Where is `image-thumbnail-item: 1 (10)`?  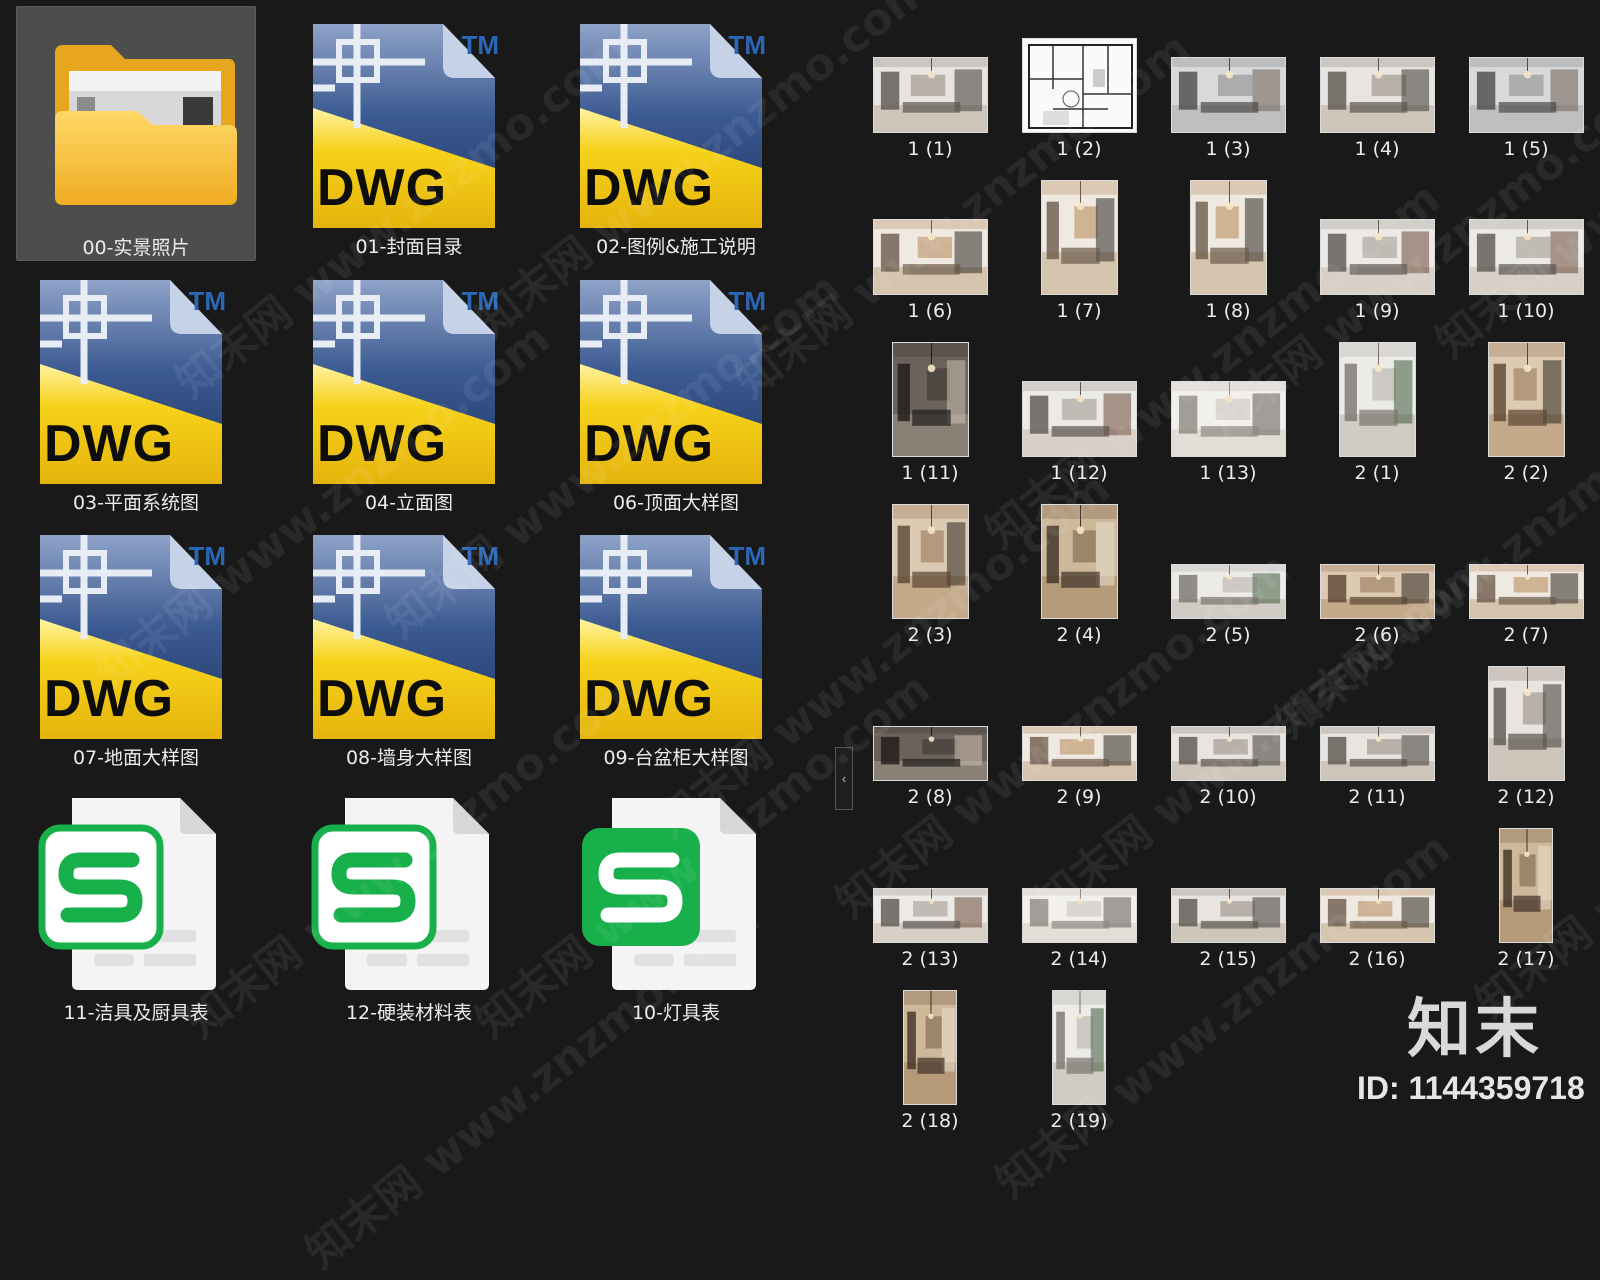 image-thumbnail-item: 1 (10) is located at coordinates (1525, 254).